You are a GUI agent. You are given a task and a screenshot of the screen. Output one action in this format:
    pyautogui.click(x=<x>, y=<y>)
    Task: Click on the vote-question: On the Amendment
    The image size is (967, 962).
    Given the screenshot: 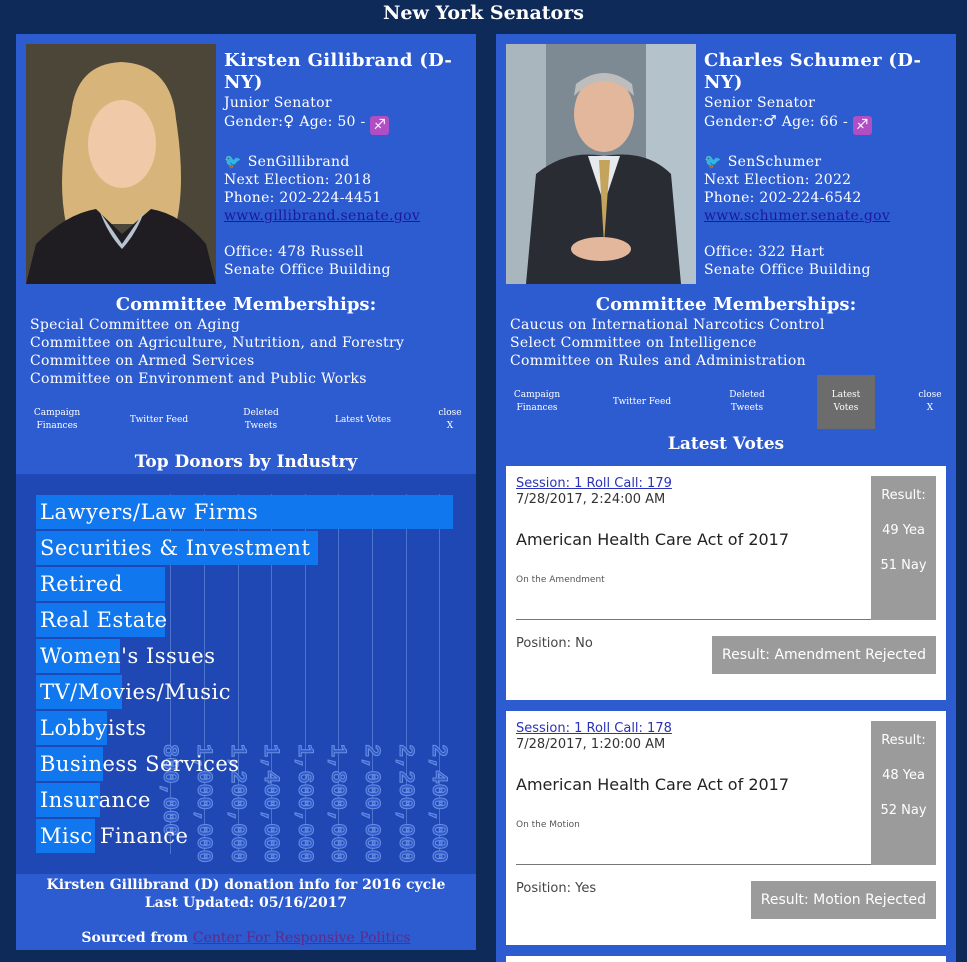 What is the action you would take?
    pyautogui.click(x=560, y=580)
    